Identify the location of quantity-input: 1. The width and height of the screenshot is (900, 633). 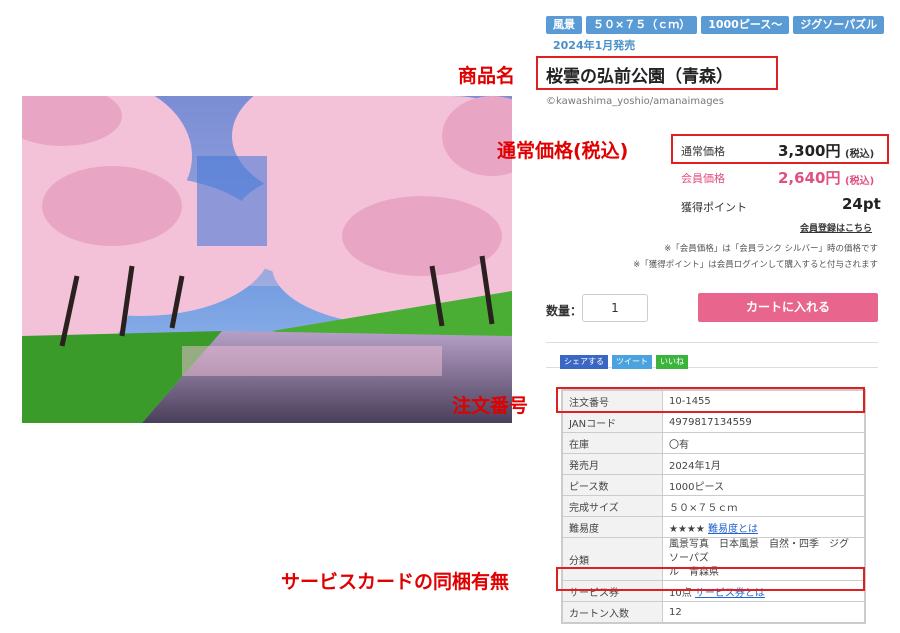
(615, 308).